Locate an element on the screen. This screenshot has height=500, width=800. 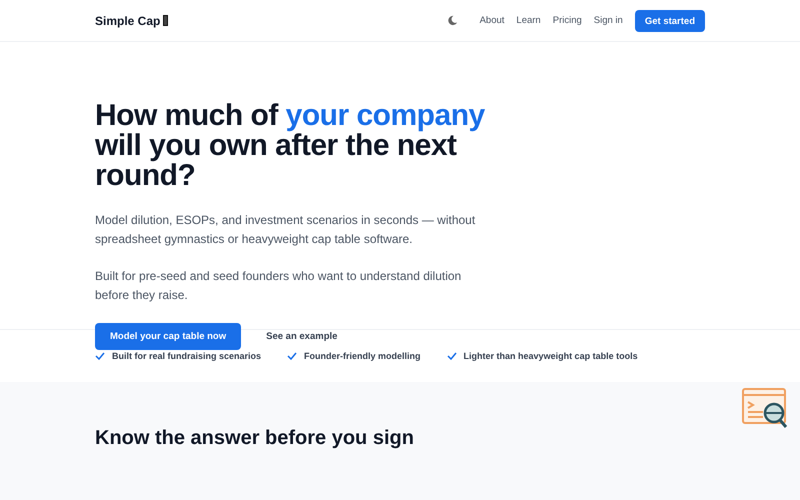
nav-link: About is located at coordinates (492, 20).